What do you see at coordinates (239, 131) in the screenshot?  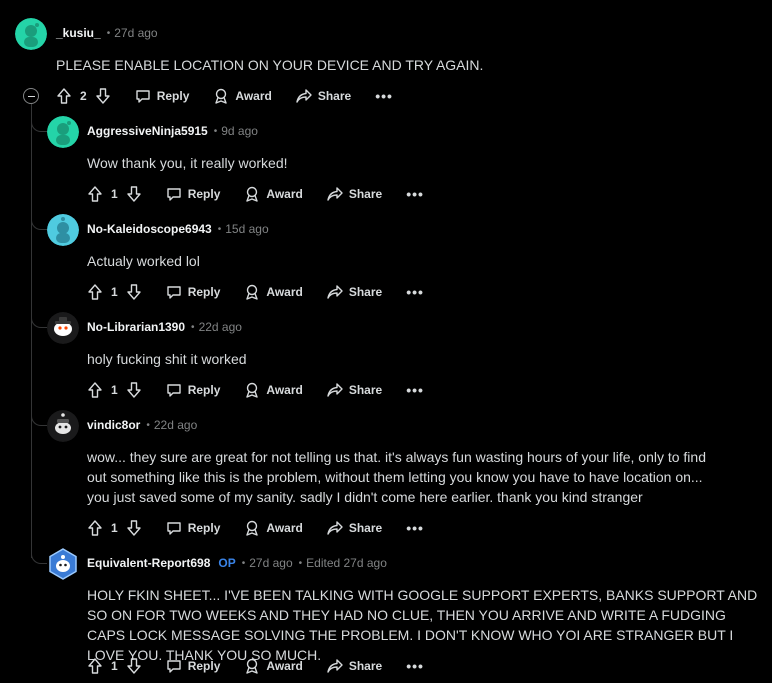 I see `timestamp: 9d ago` at bounding box center [239, 131].